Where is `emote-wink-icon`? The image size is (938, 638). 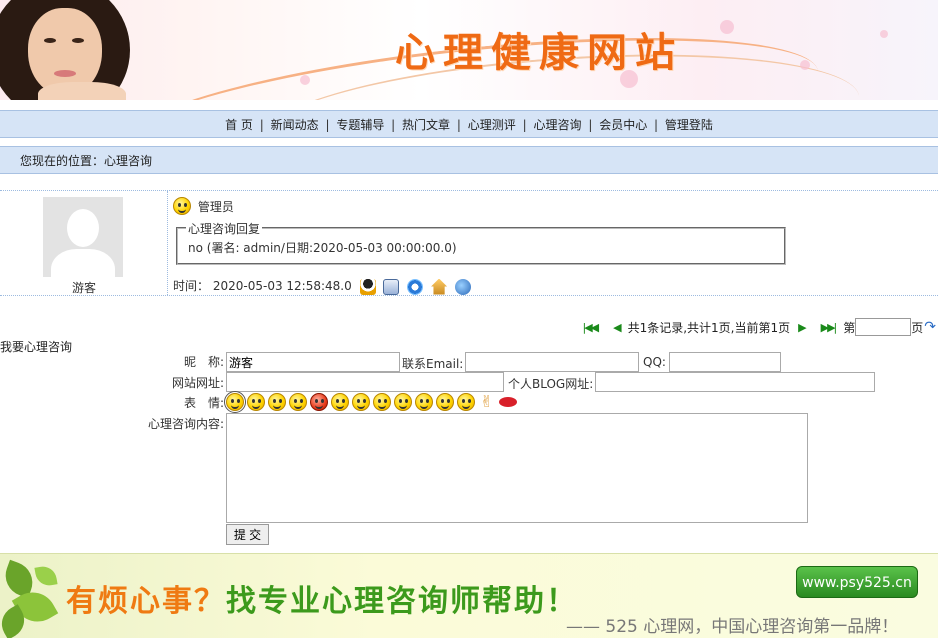
emote-wink-icon is located at coordinates (424, 401).